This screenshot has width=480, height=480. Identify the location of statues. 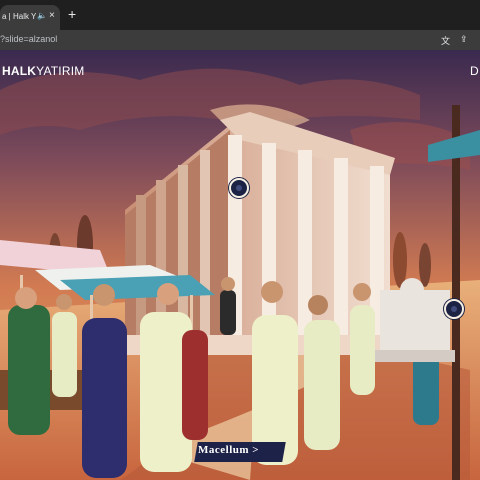
(415, 320).